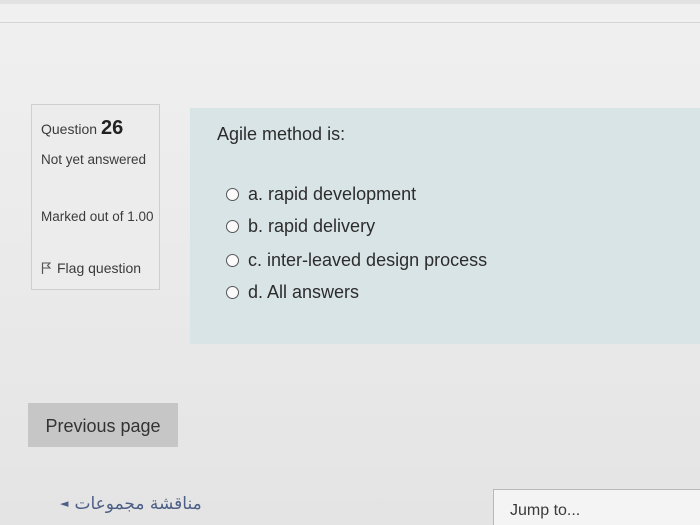 Image resolution: width=700 pixels, height=525 pixels. Describe the element at coordinates (103, 425) in the screenshot. I see `previous-page-button: Previous page` at that location.